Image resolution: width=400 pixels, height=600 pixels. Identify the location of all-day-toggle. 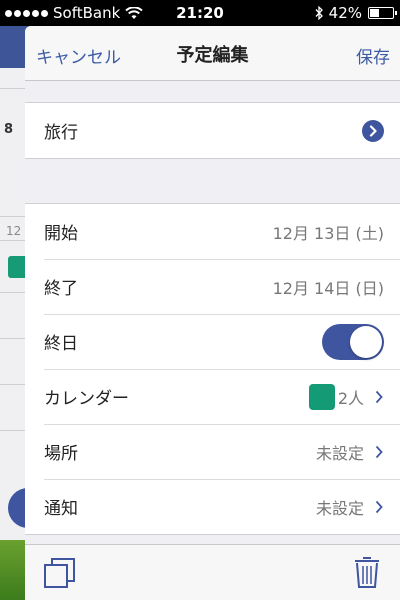
(353, 341).